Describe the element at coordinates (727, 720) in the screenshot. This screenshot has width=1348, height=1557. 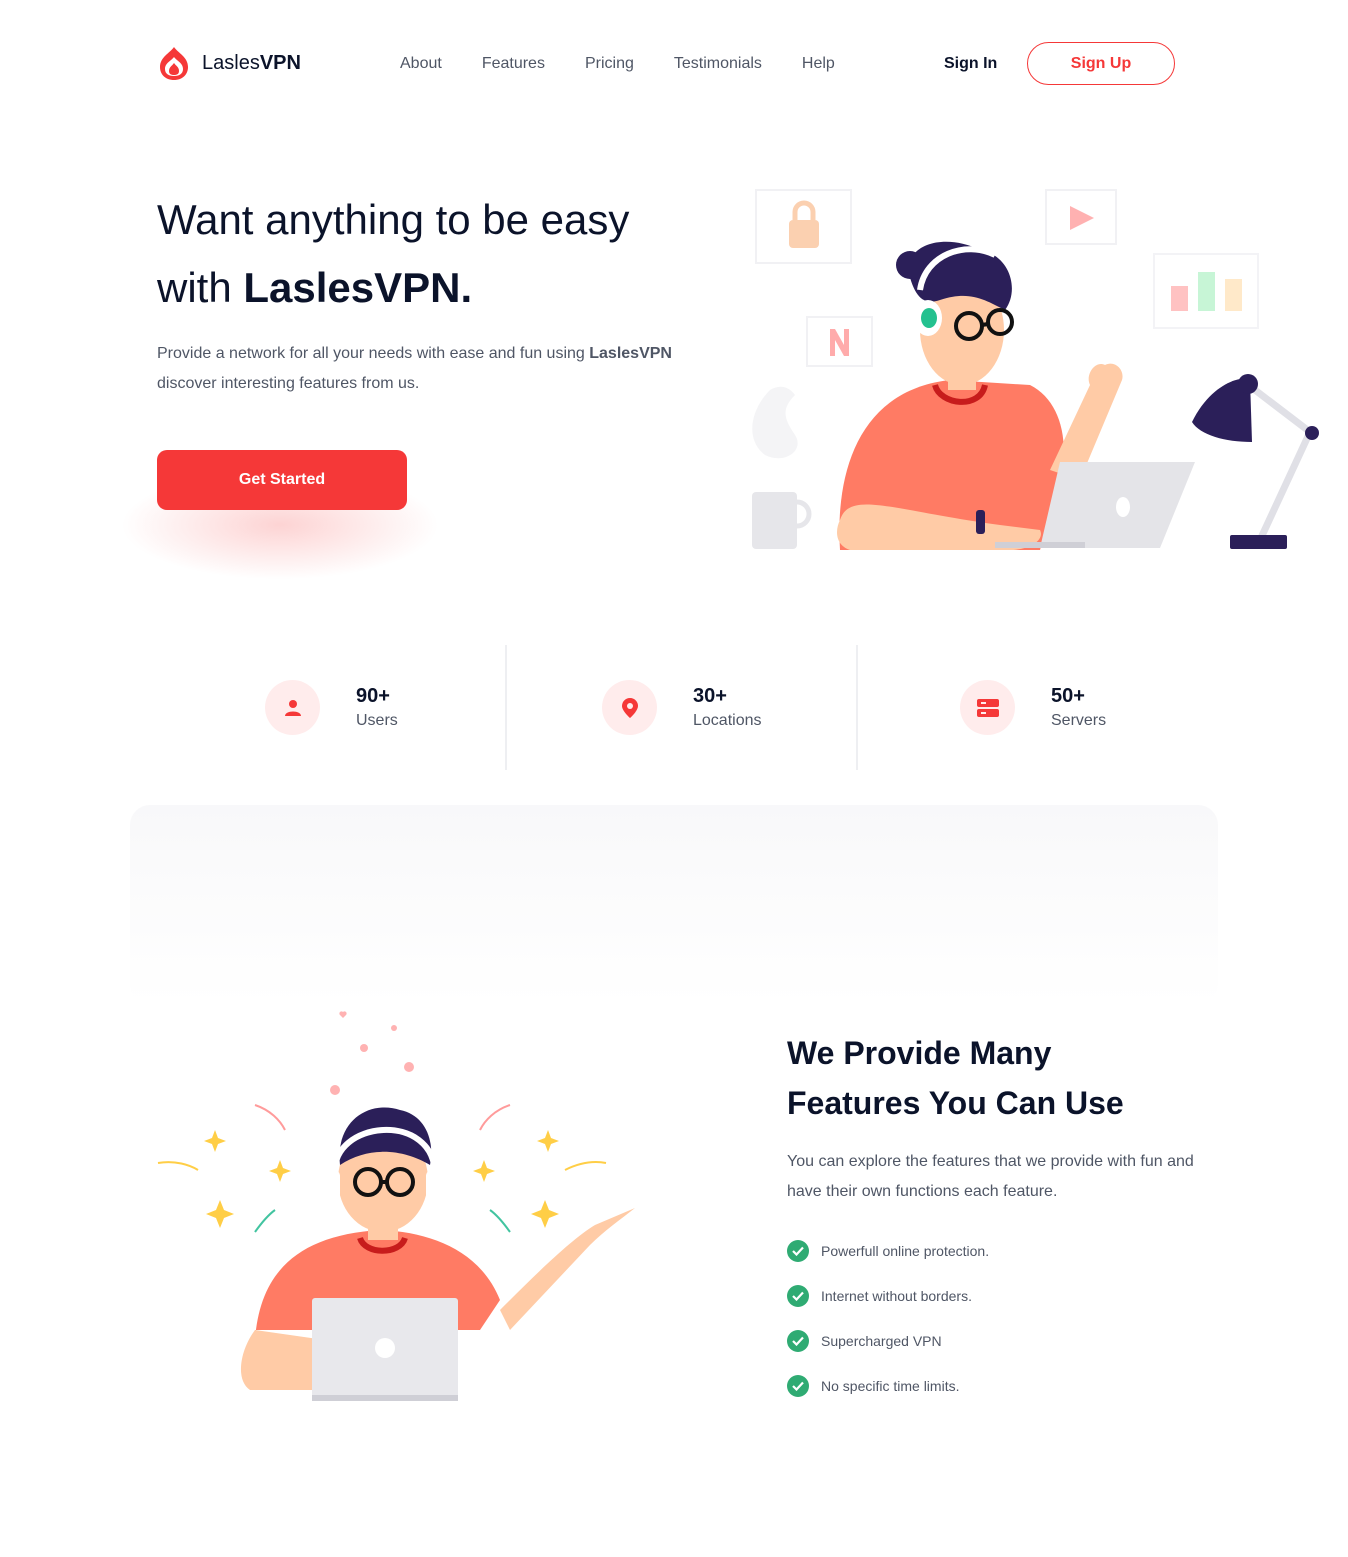
I see `stat-label: Locations` at that location.